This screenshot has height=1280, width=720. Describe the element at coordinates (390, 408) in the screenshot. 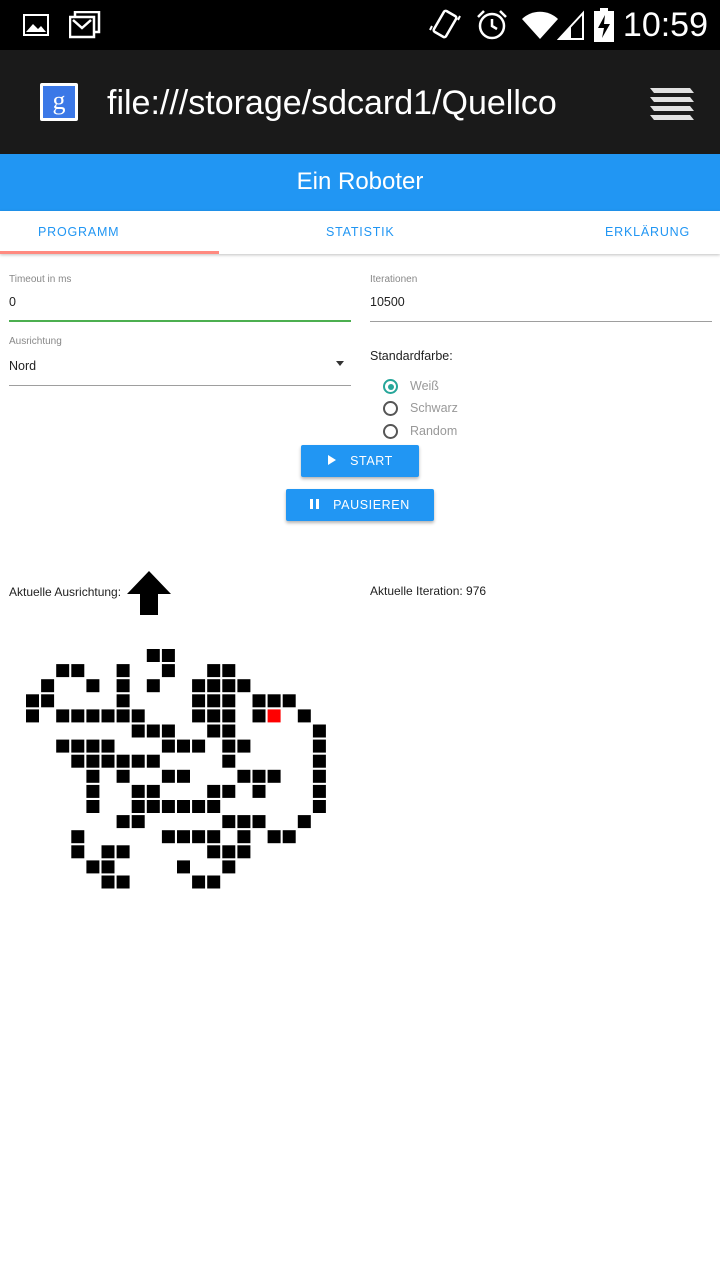

I see `radio-schwarz` at that location.